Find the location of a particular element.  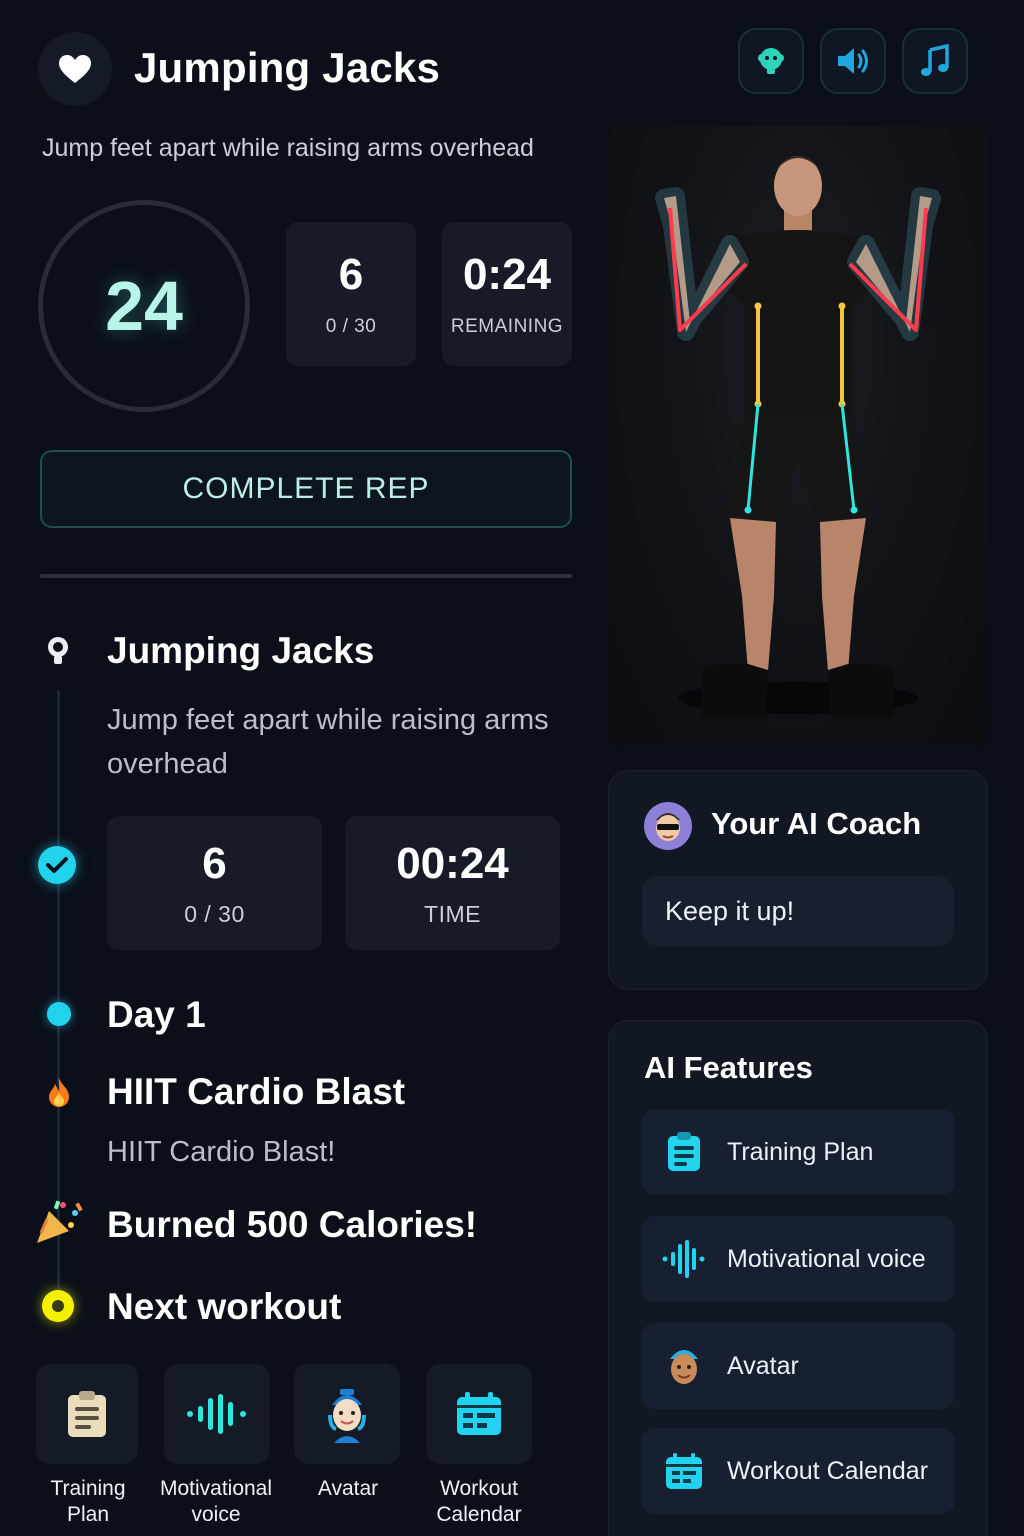

section-divider is located at coordinates (306, 576).